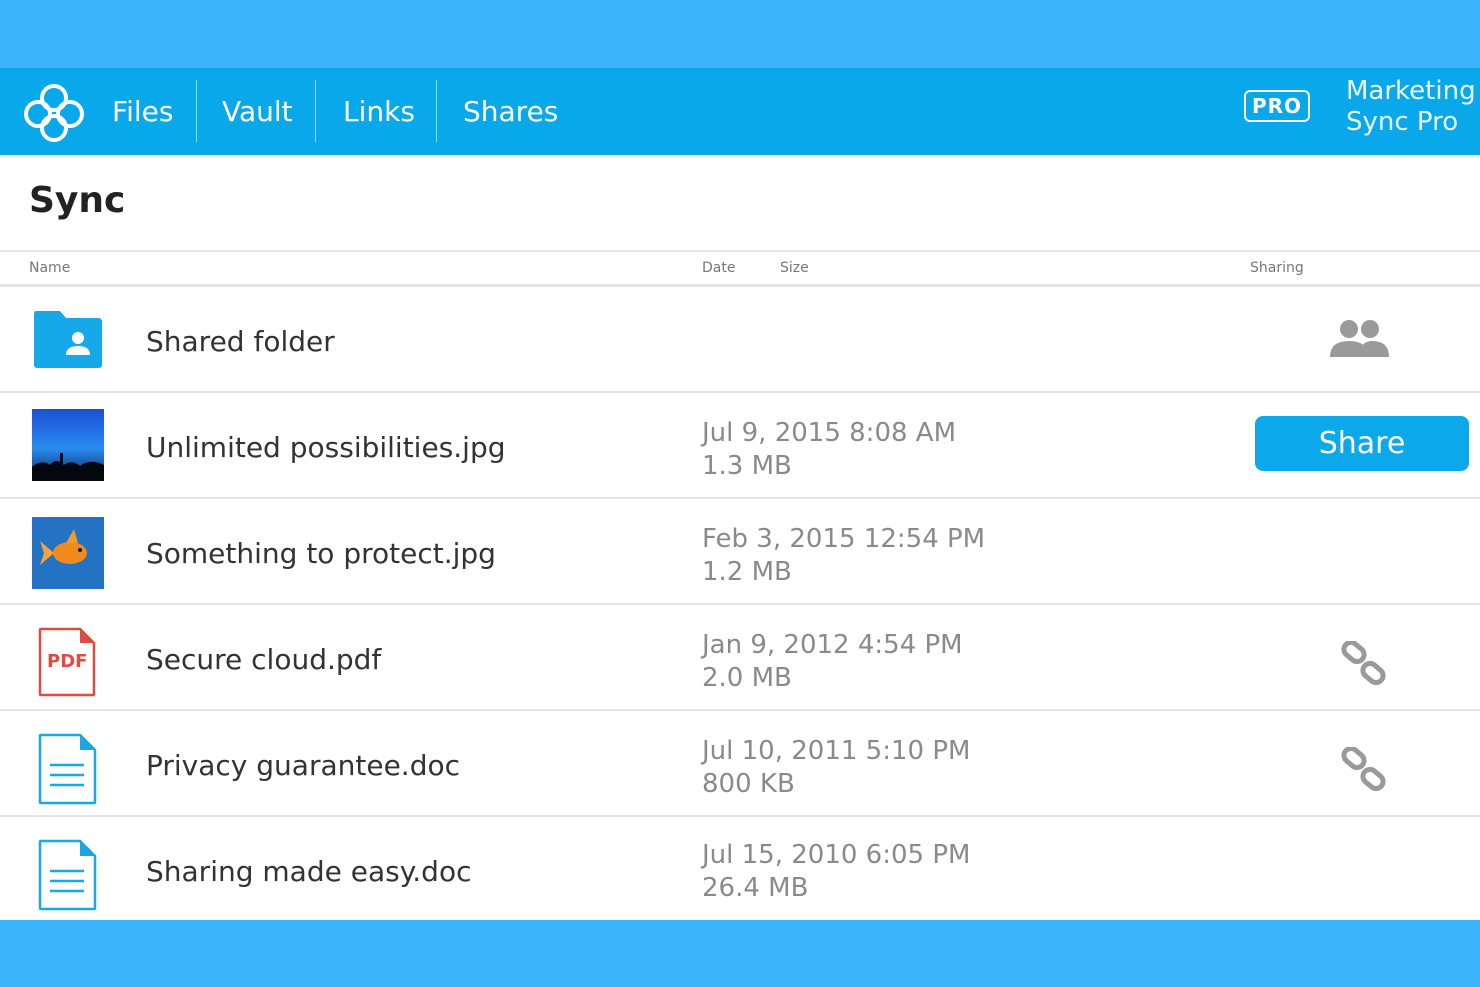  I want to click on column-header-name: Name, so click(49, 268).